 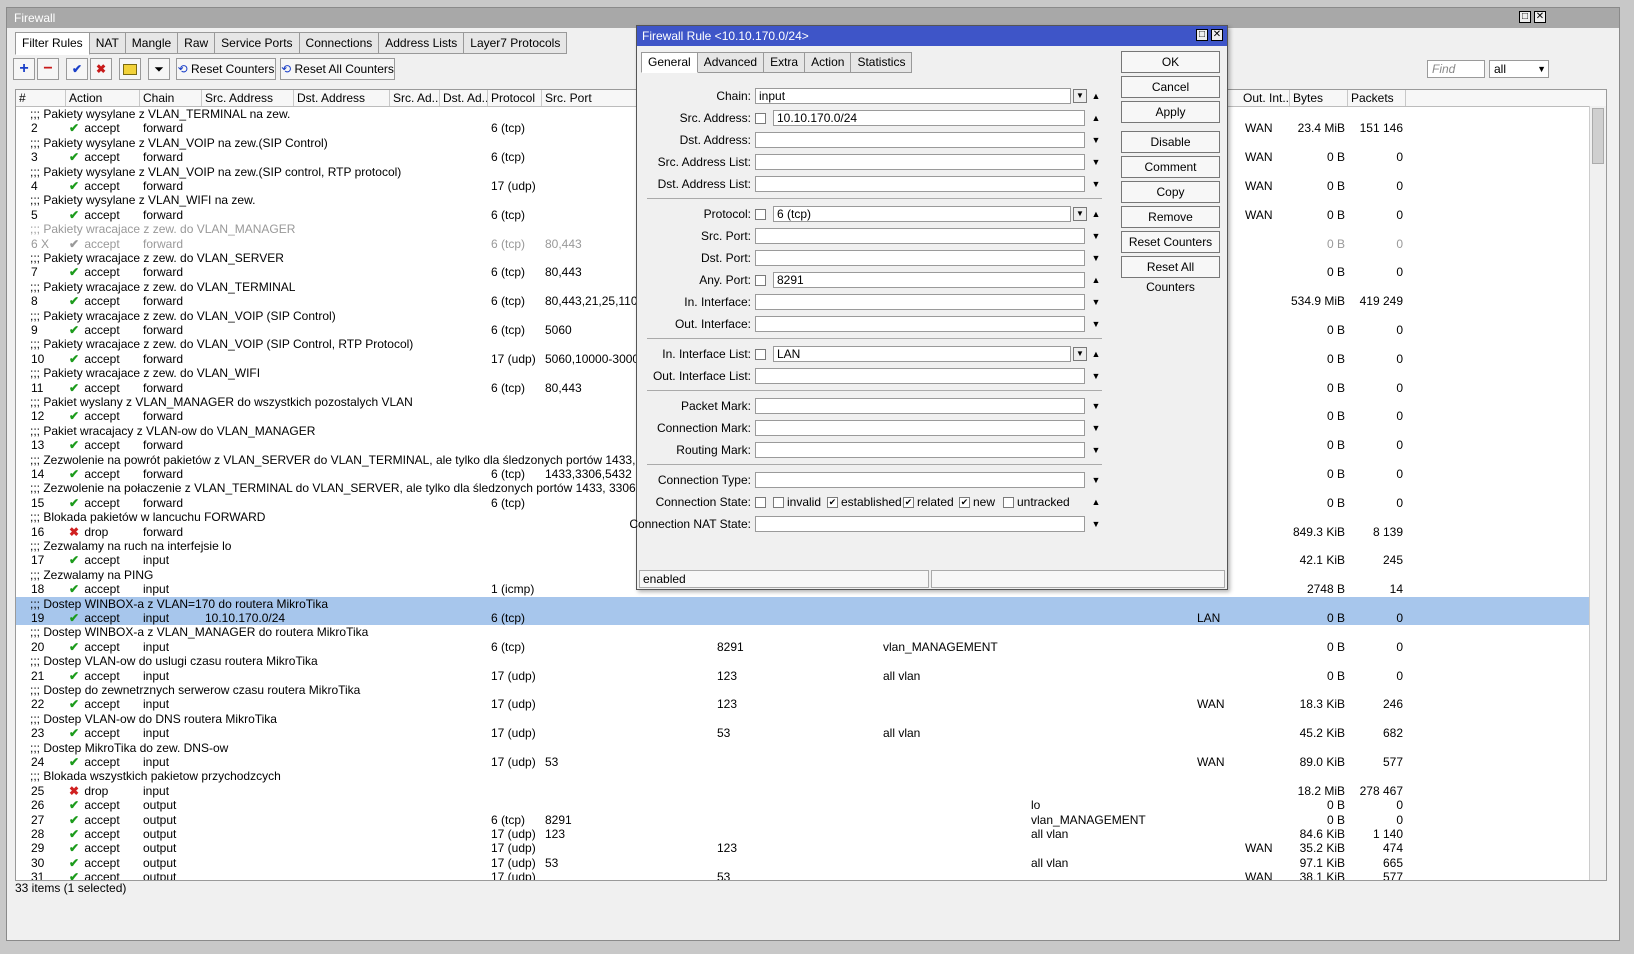 What do you see at coordinates (778, 502) in the screenshot?
I see `state-invalid-checkbox` at bounding box center [778, 502].